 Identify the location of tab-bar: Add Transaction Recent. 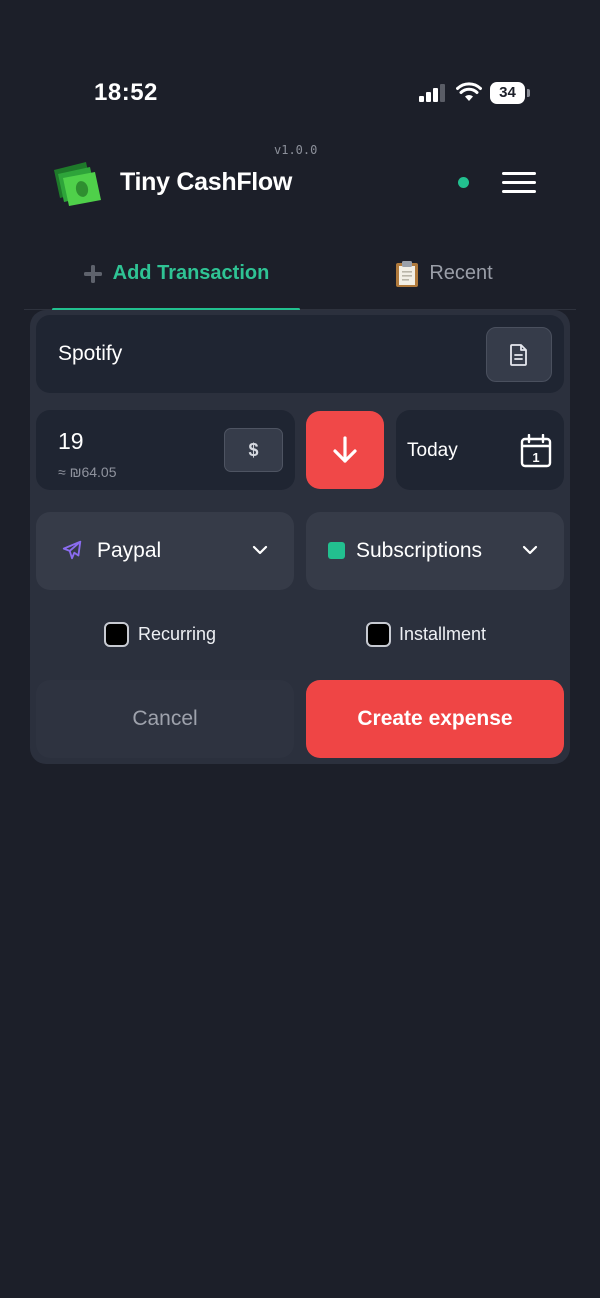
(300, 274).